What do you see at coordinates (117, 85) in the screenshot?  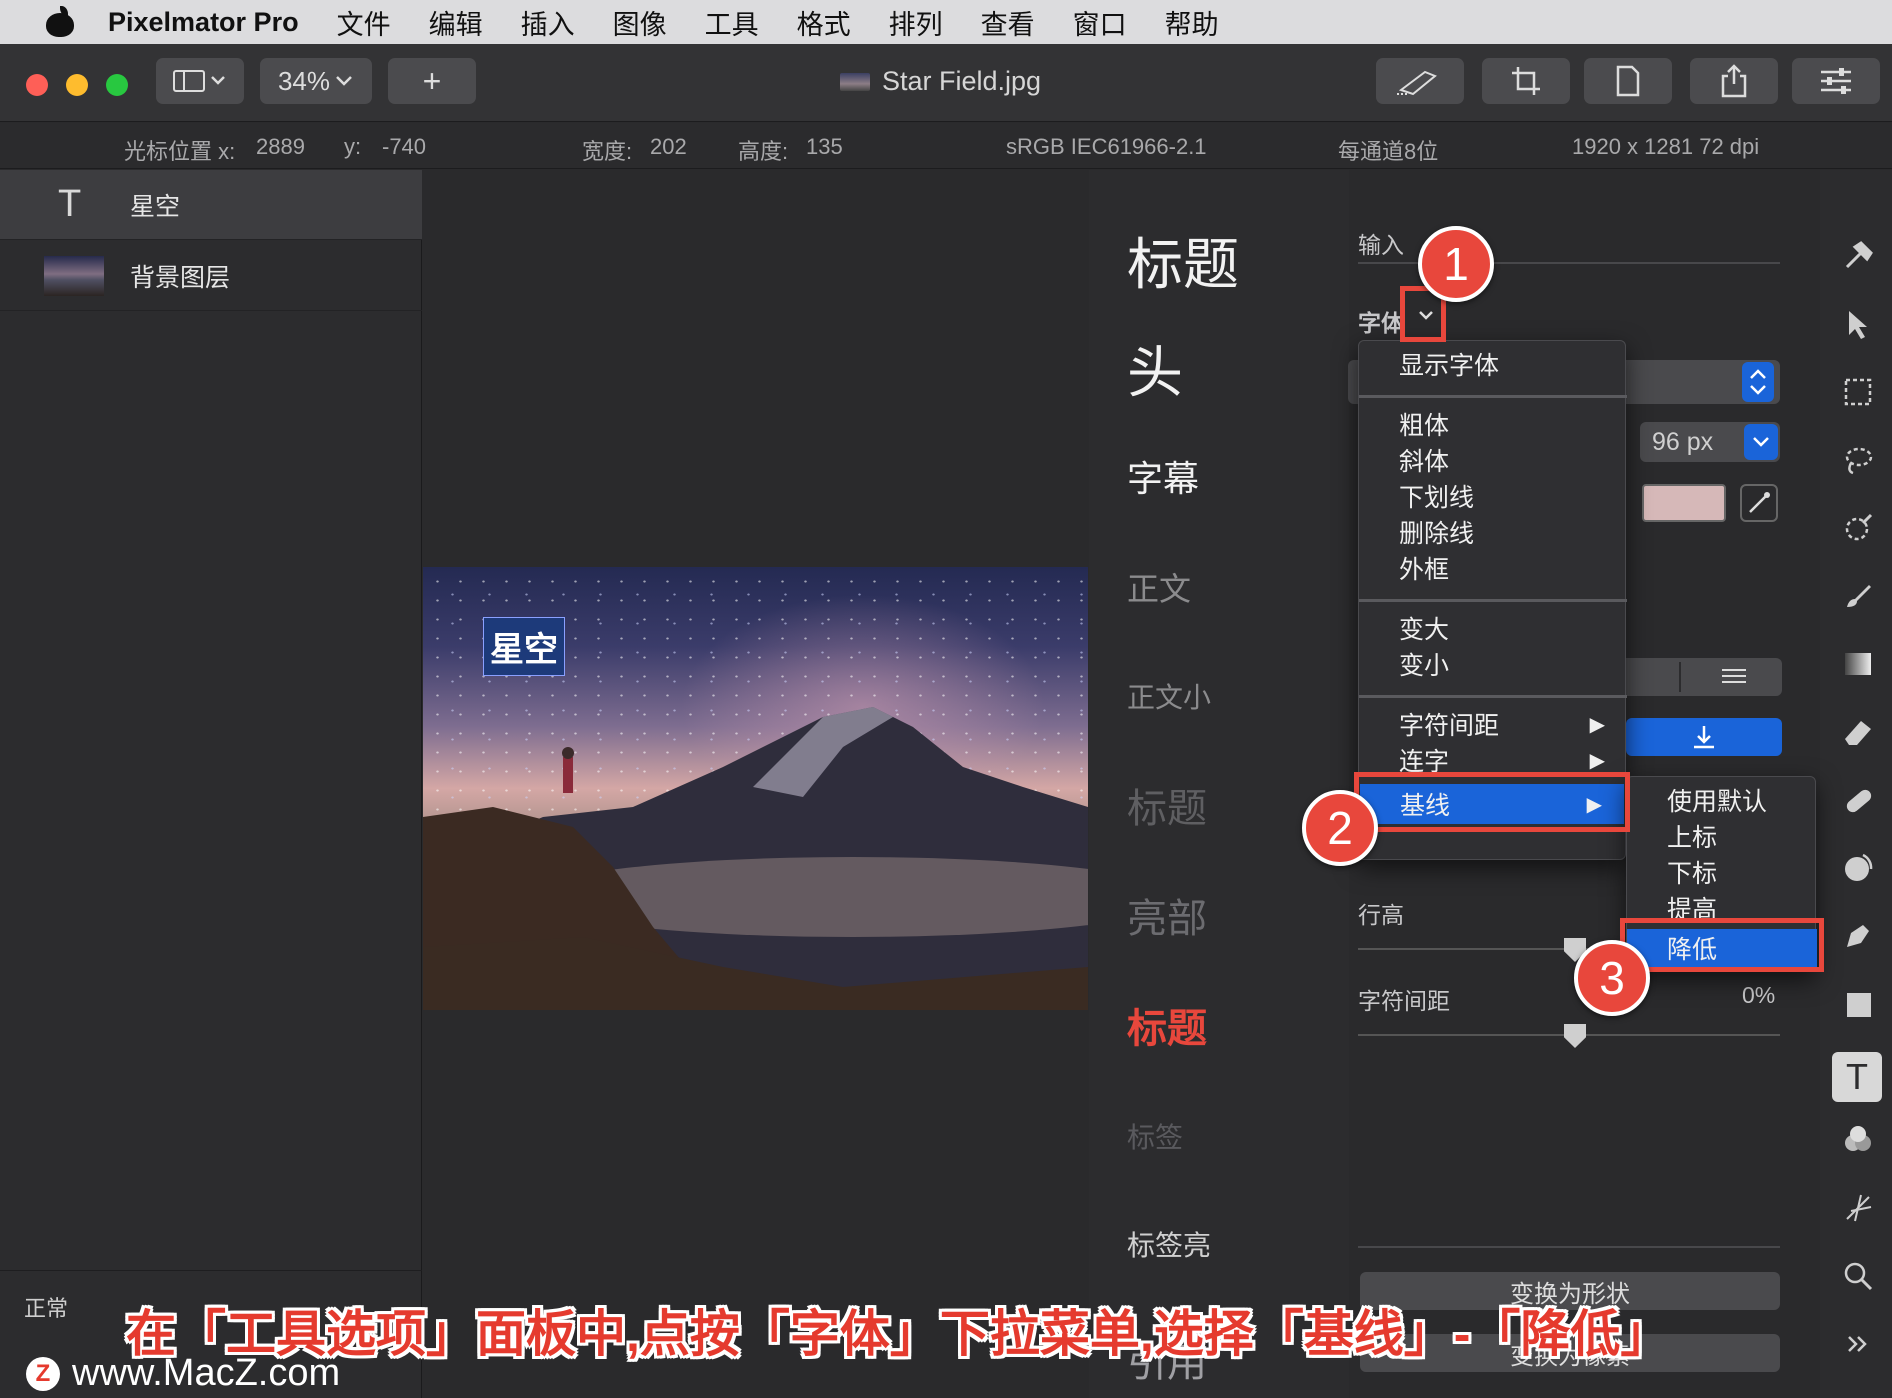 I see `zoom-window-button` at bounding box center [117, 85].